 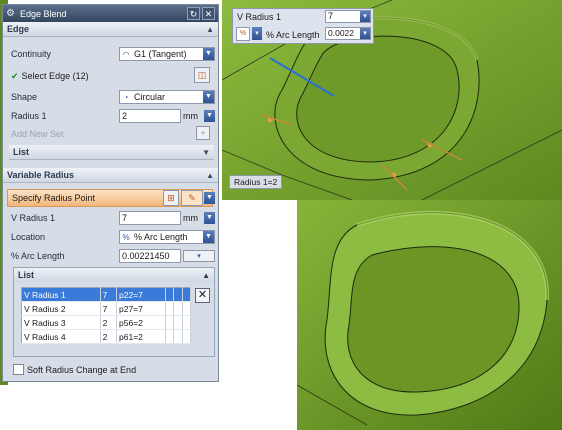 I want to click on tangent-icon: ◠, so click(x=126, y=54).